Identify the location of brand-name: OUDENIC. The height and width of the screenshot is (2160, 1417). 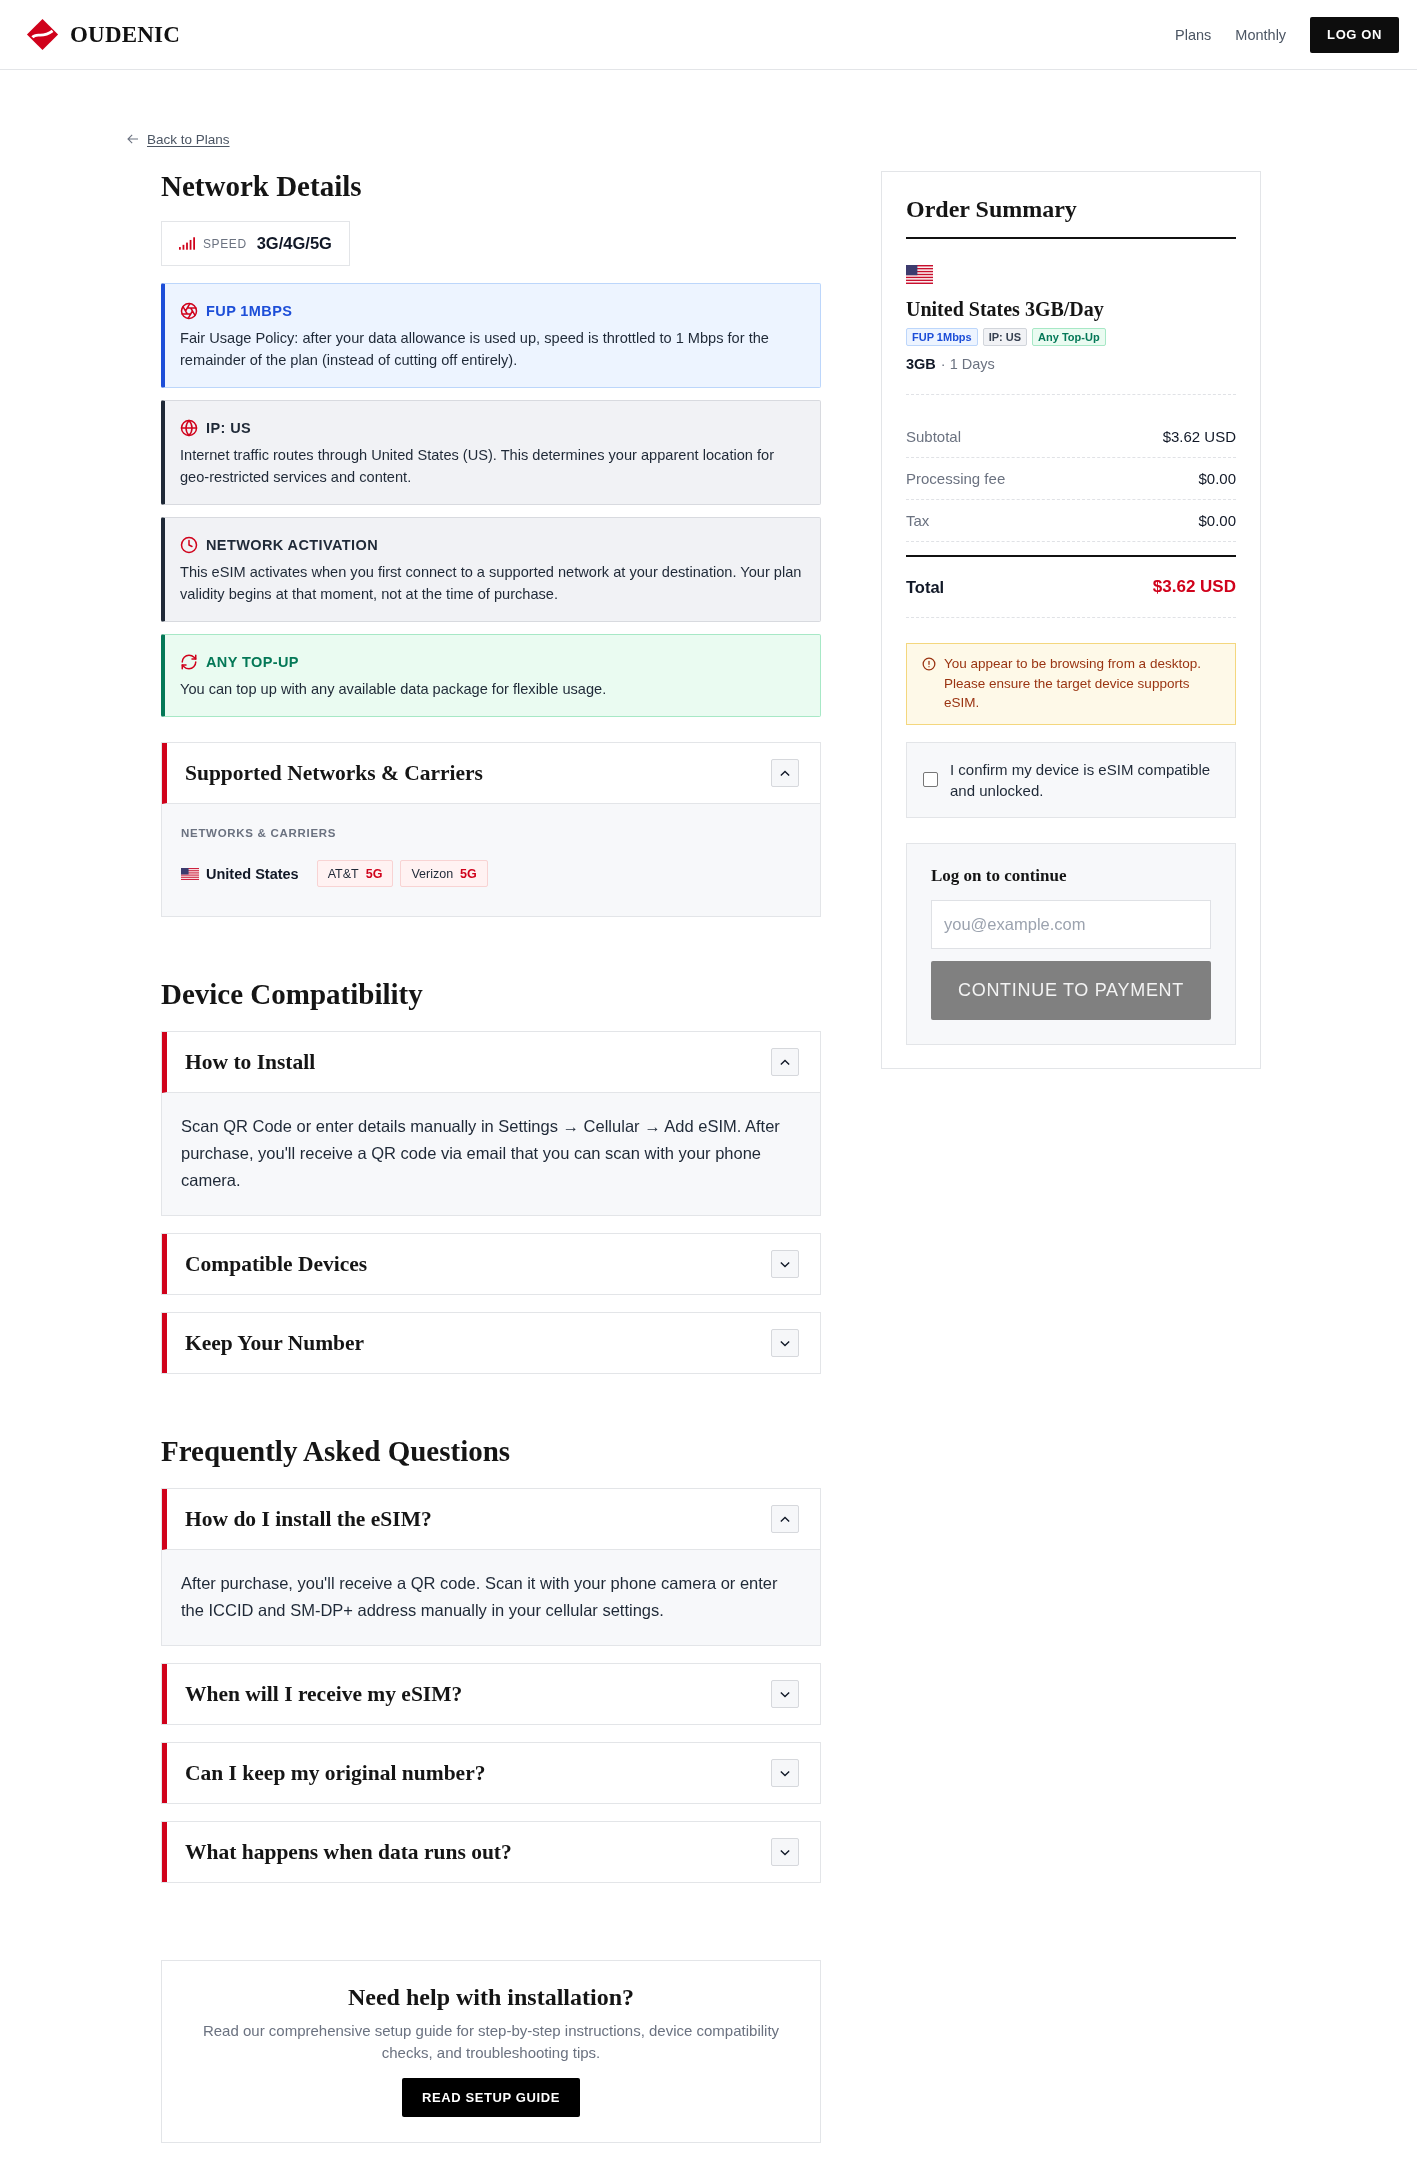
(125, 34).